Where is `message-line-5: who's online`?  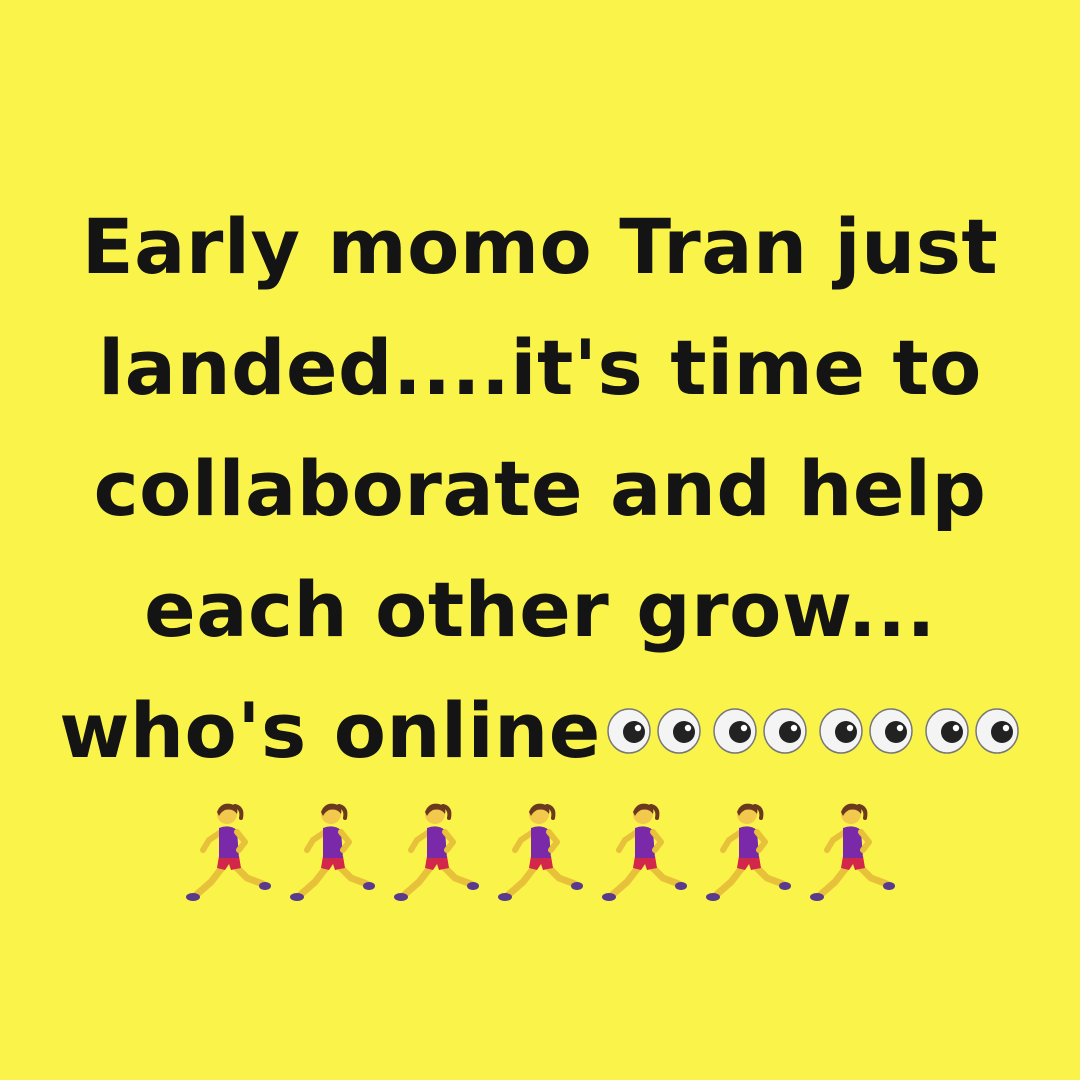
message-line-5: who's online is located at coordinates (540, 730).